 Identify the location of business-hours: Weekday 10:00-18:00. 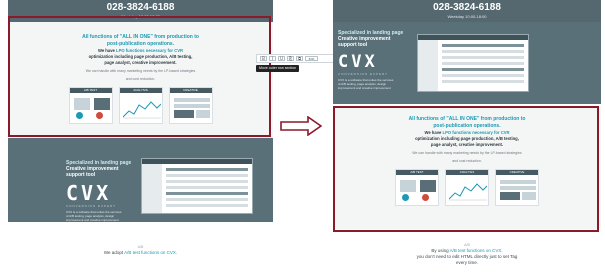
(467, 16).